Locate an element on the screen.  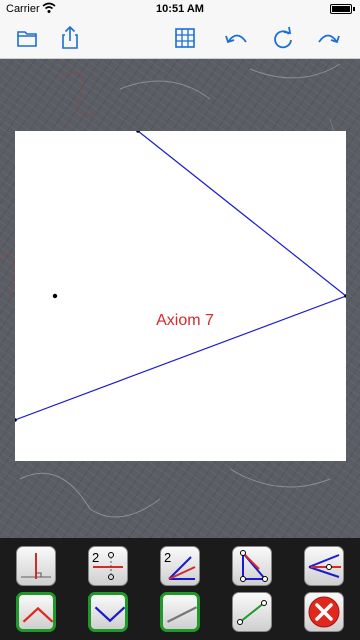
valley-fold-tool is located at coordinates (36, 612).